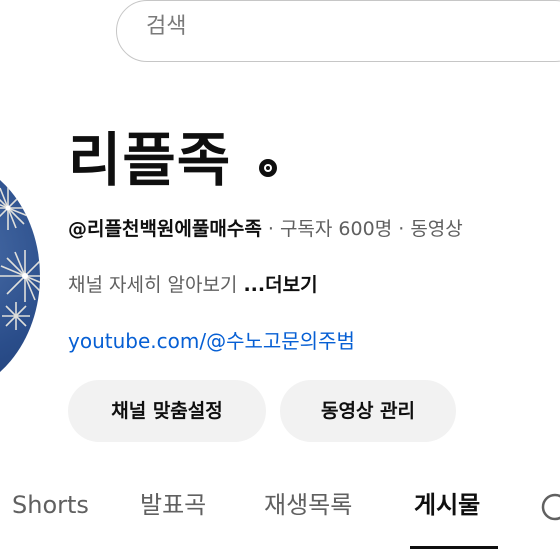 The height and width of the screenshot is (560, 560). I want to click on tab-playlists: 재생목록, so click(308, 505).